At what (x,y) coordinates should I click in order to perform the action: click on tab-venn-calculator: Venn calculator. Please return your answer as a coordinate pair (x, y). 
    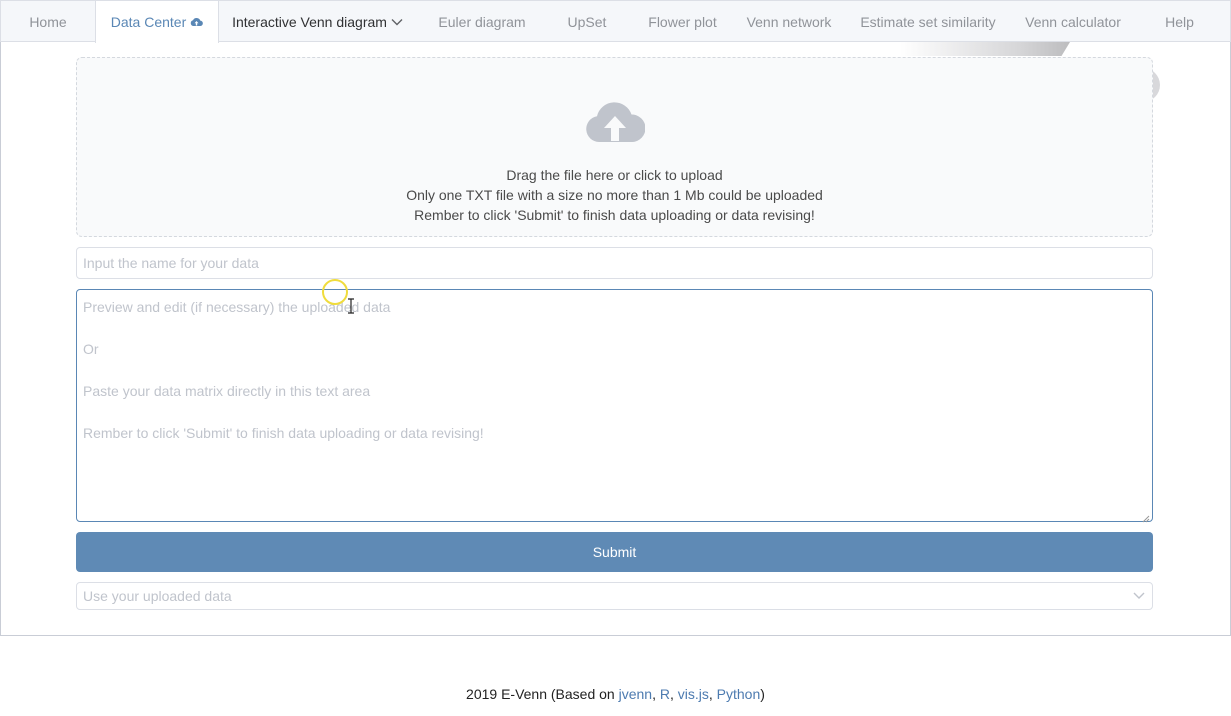
    Looking at the image, I should click on (1073, 21).